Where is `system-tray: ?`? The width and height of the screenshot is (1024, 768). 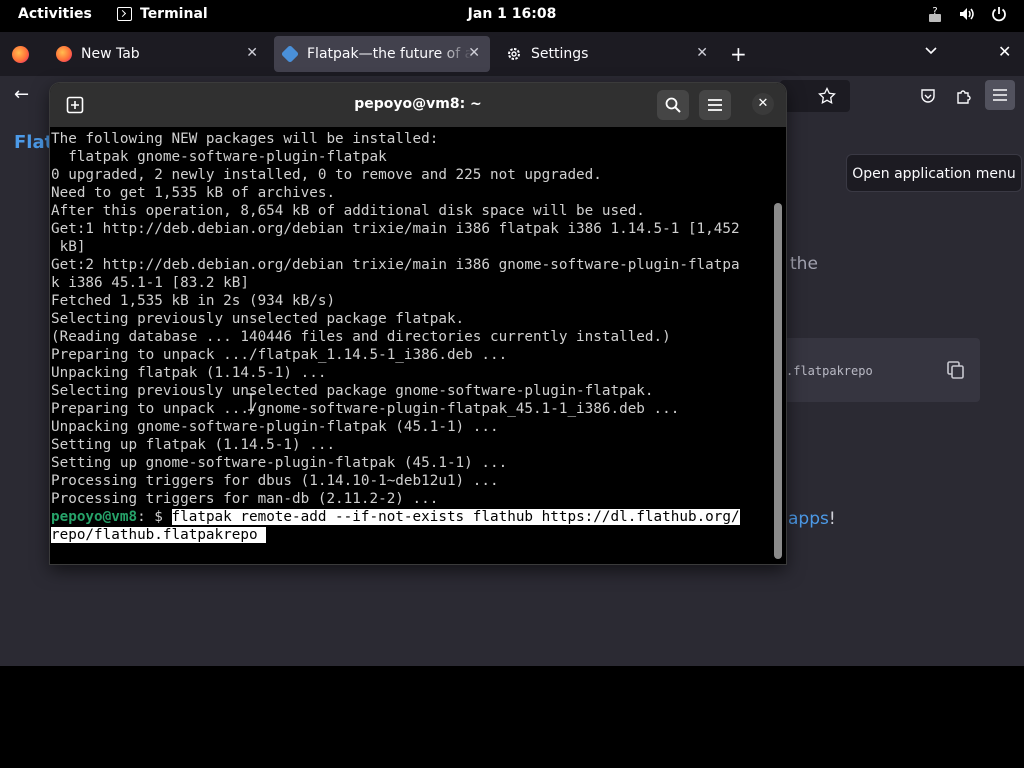 system-tray: ? is located at coordinates (967, 14).